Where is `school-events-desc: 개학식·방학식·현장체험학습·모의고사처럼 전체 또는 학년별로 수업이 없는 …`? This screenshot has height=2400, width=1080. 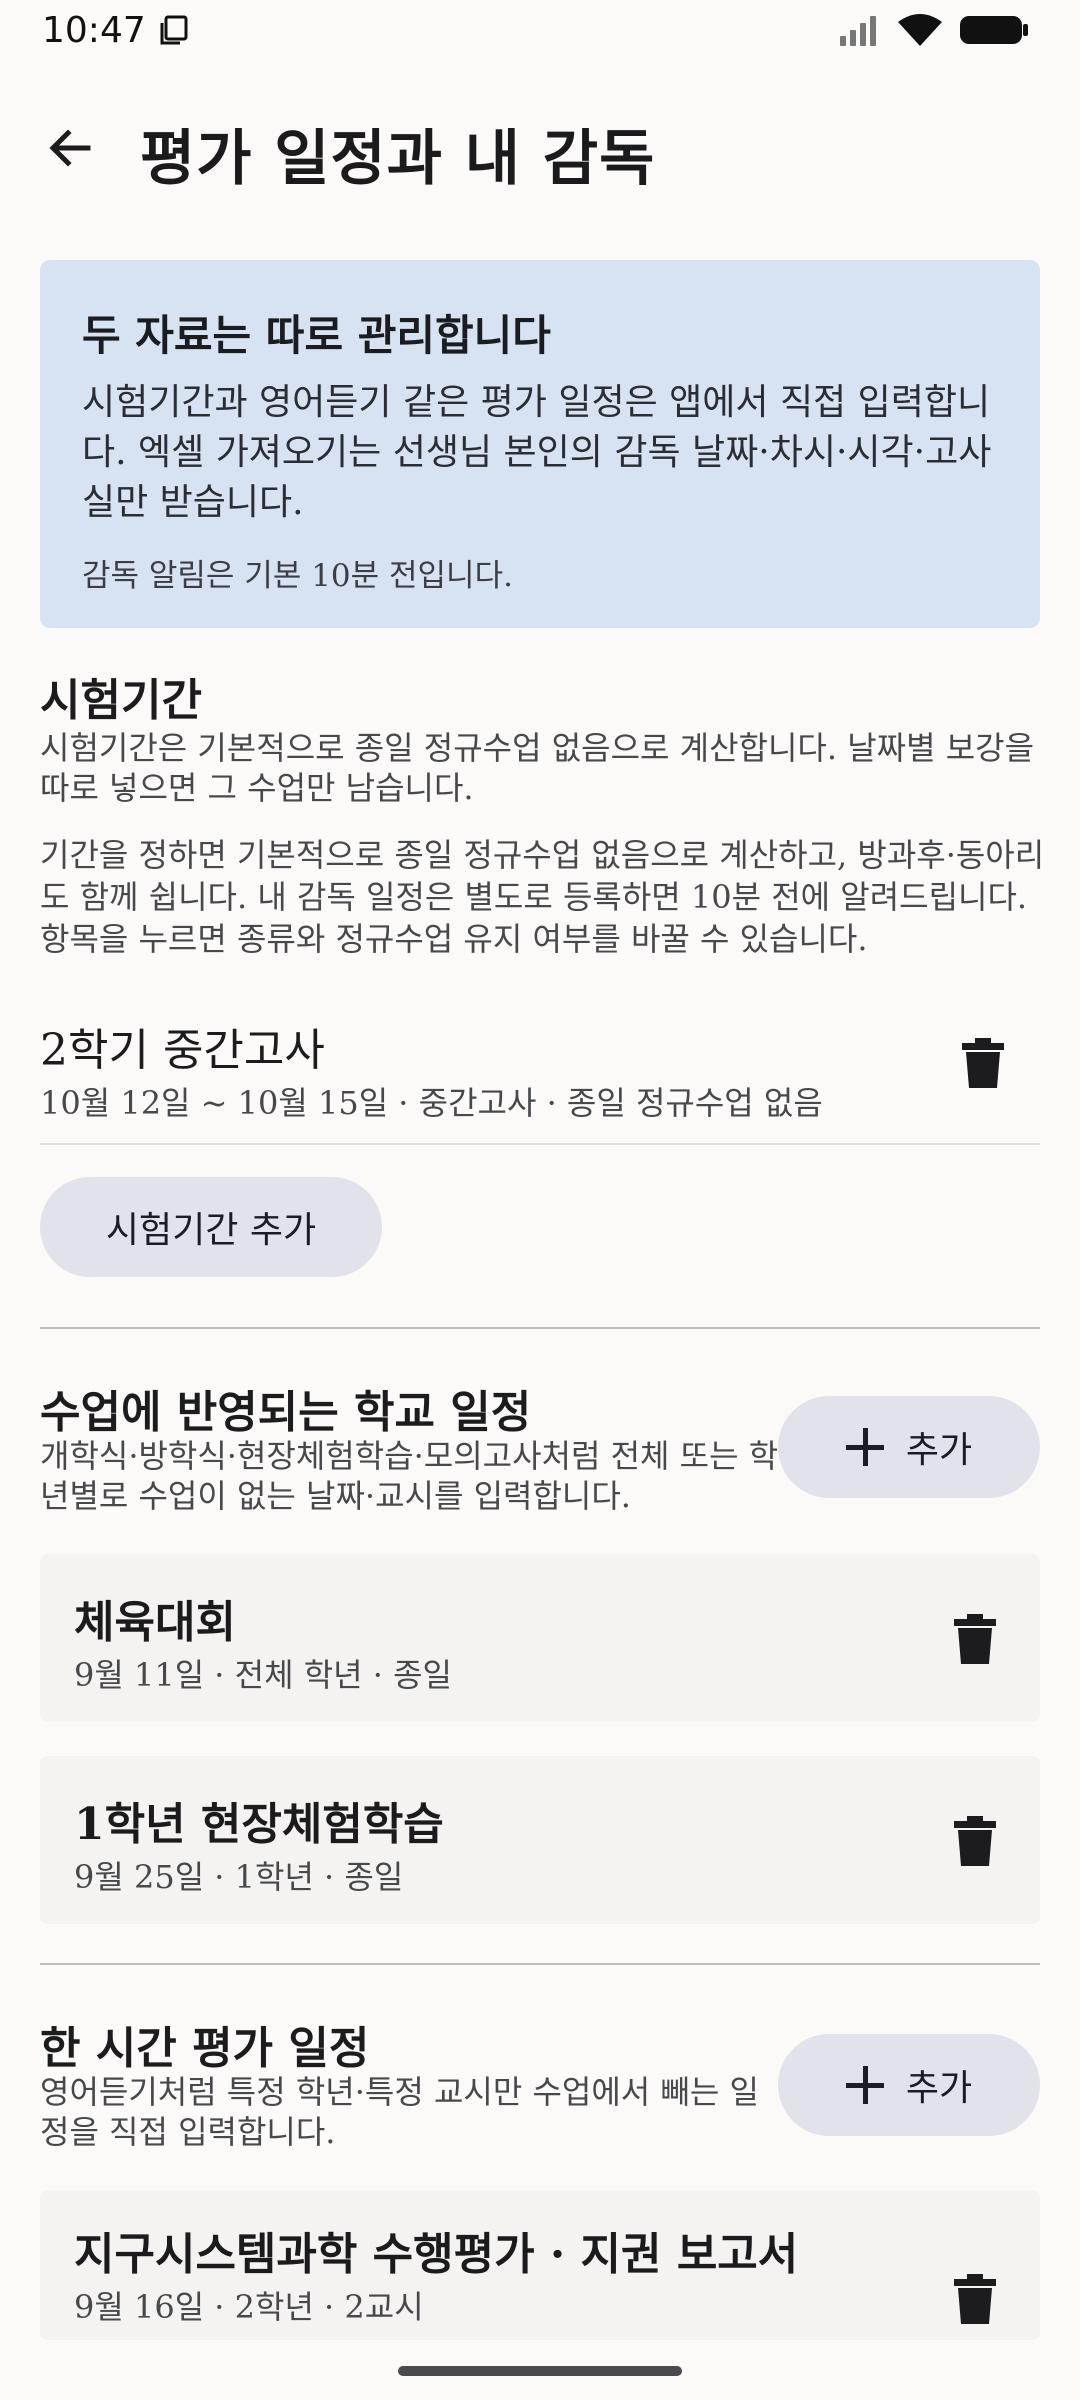
school-events-desc: 개학식·방학식·현장체험학습·모의고사처럼 전체 또는 학년별로 수업이 없는 … is located at coordinates (409, 1476).